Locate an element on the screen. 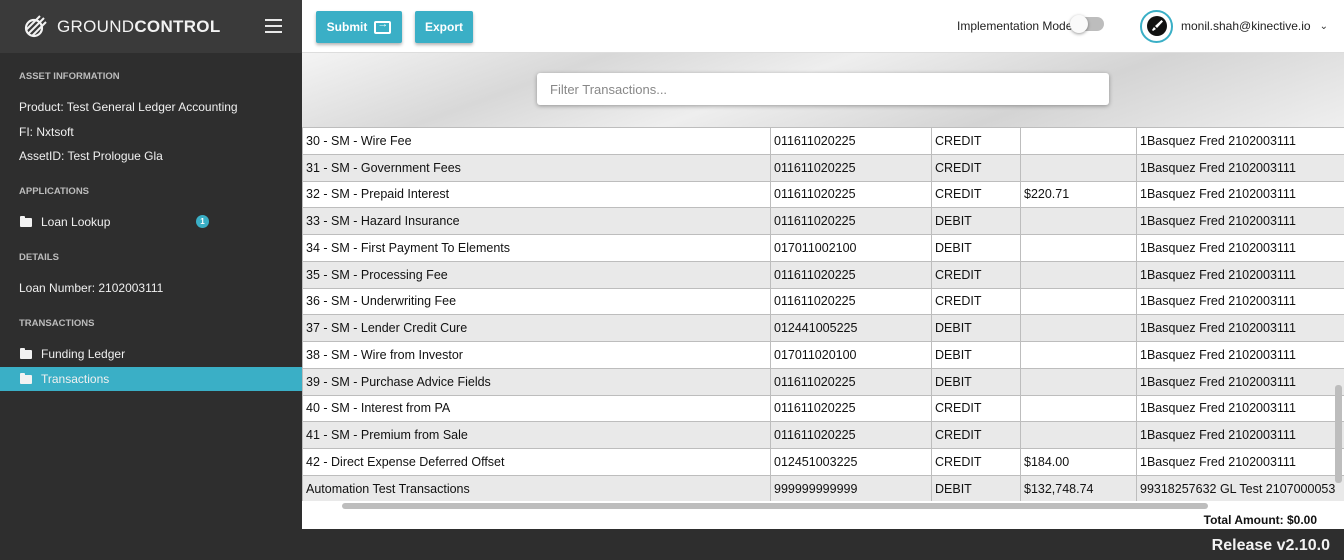 This screenshot has width=1344, height=560. submit-button: Submit is located at coordinates (359, 27).